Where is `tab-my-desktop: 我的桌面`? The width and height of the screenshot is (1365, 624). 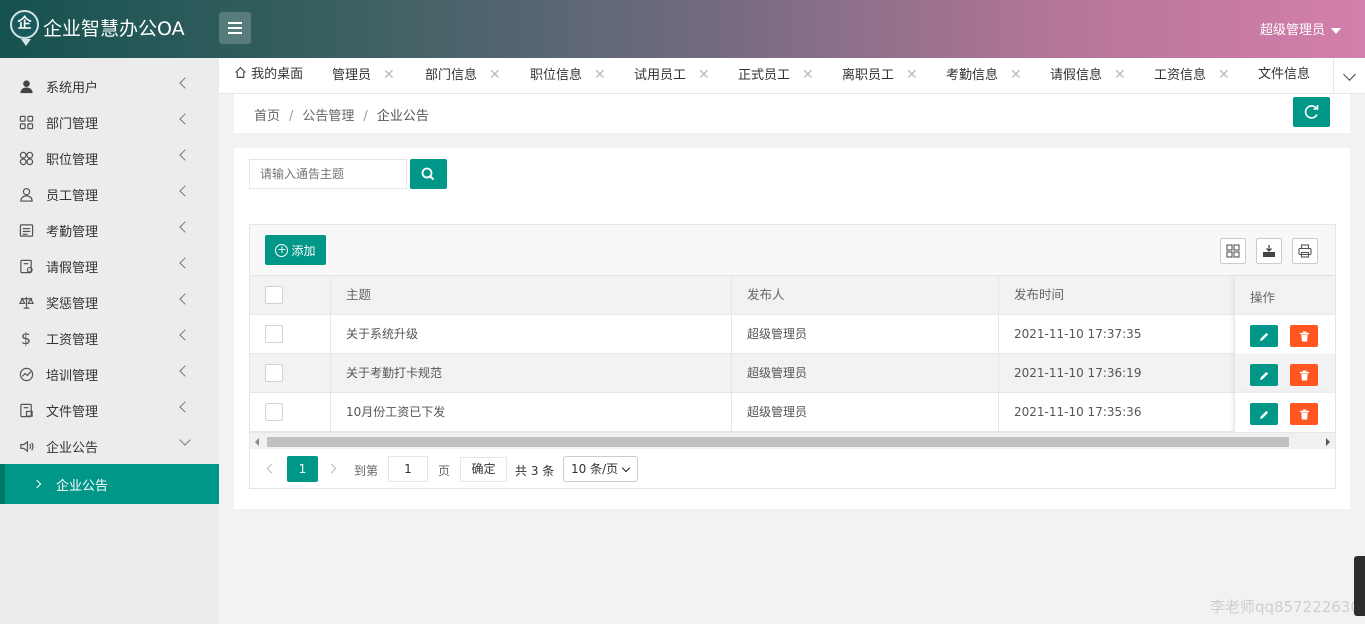
tab-my-desktop: 我的桌面 is located at coordinates (268, 76).